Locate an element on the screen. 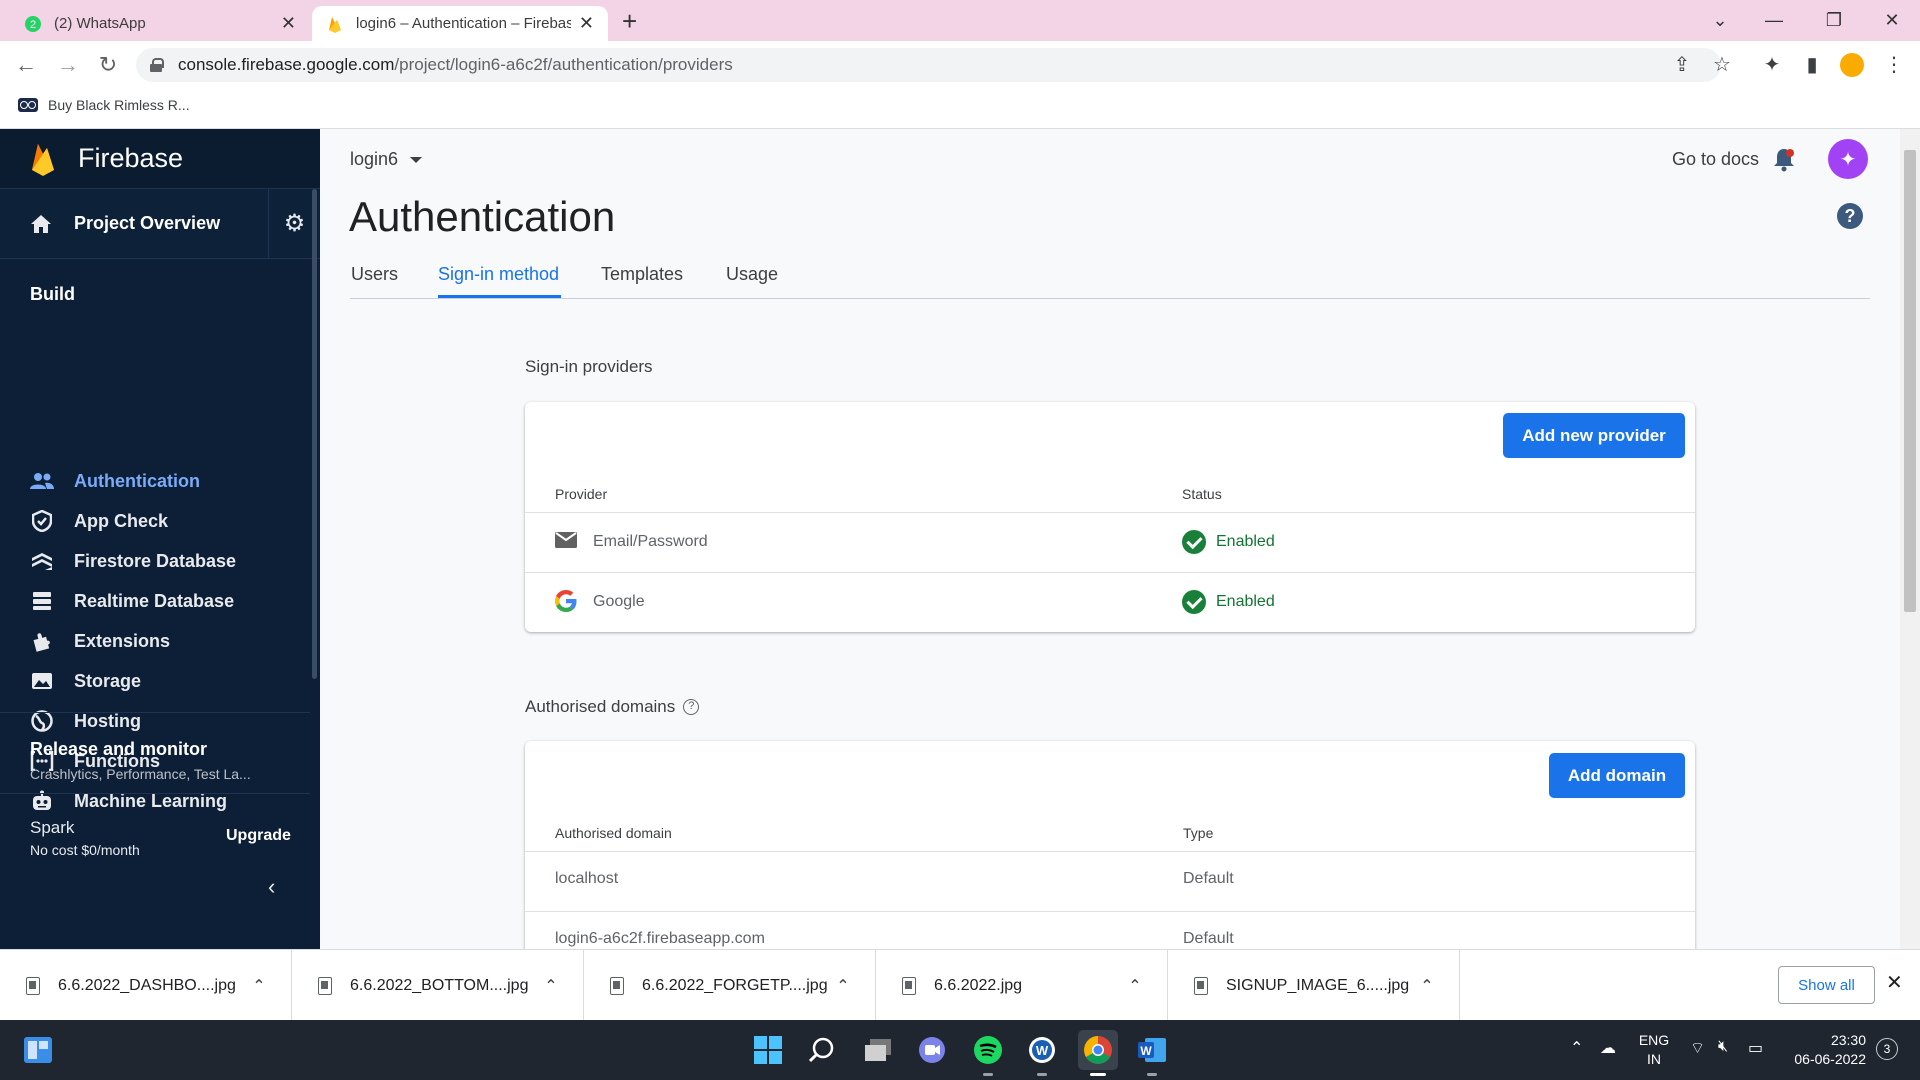 Image resolution: width=1920 pixels, height=1080 pixels. shield-icon is located at coordinates (42, 521).